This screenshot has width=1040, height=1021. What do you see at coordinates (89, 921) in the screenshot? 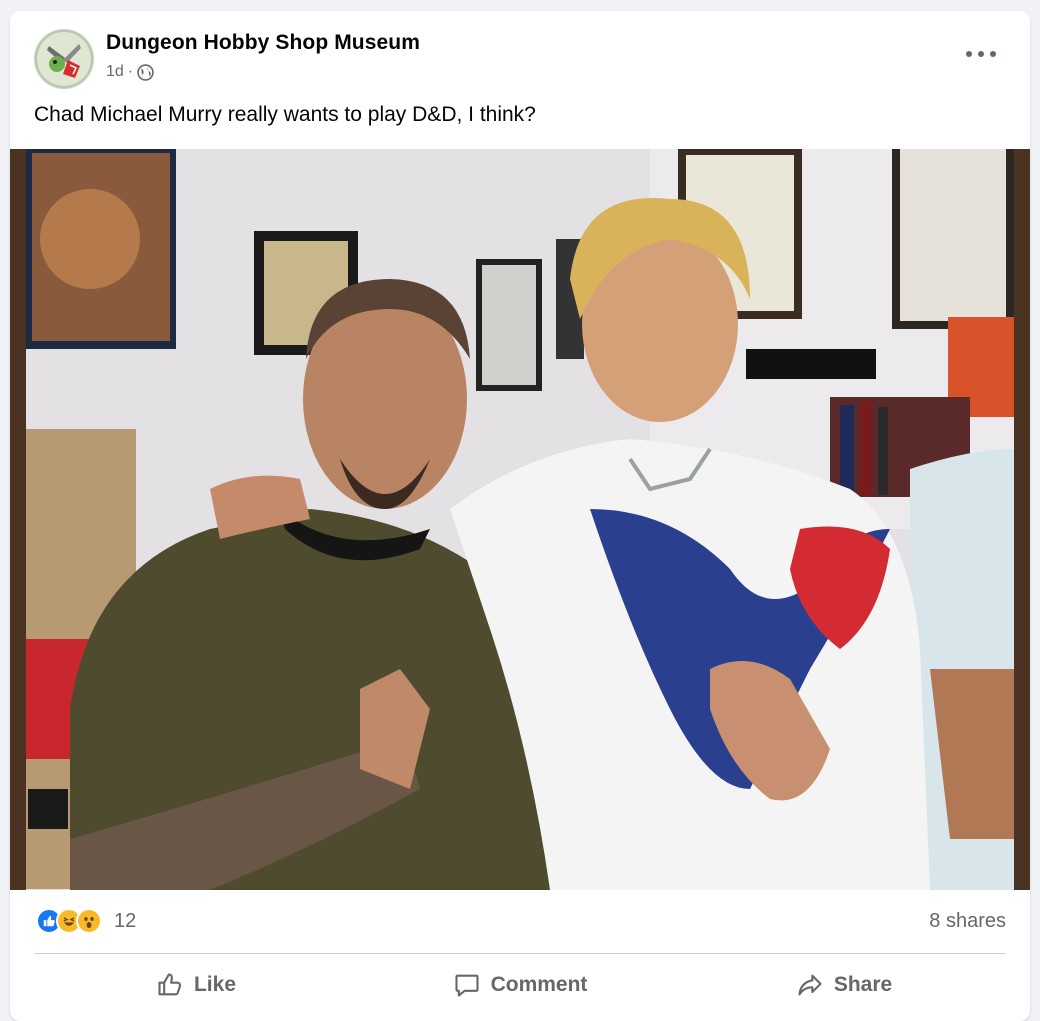
I see `wow-icon` at bounding box center [89, 921].